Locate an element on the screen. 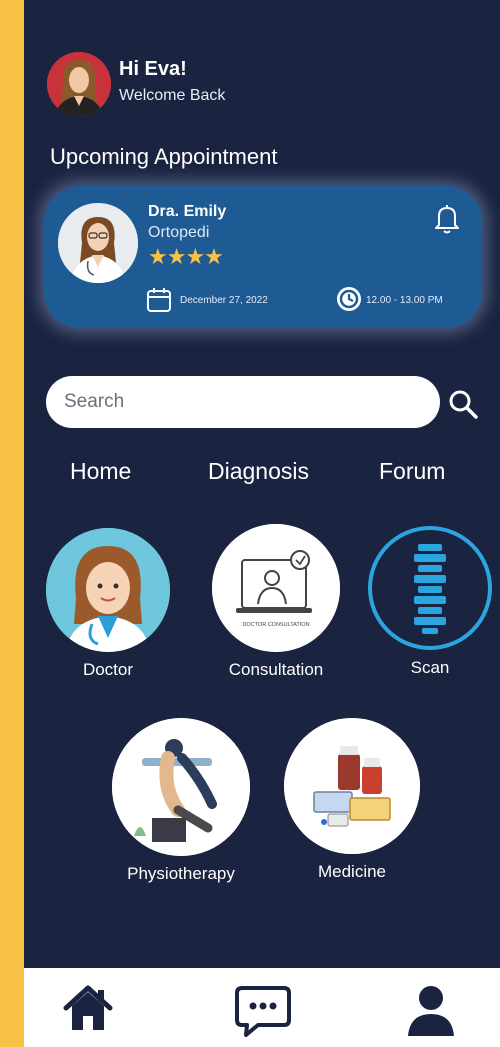 This screenshot has width=500, height=1047. user-avatar is located at coordinates (79, 84).